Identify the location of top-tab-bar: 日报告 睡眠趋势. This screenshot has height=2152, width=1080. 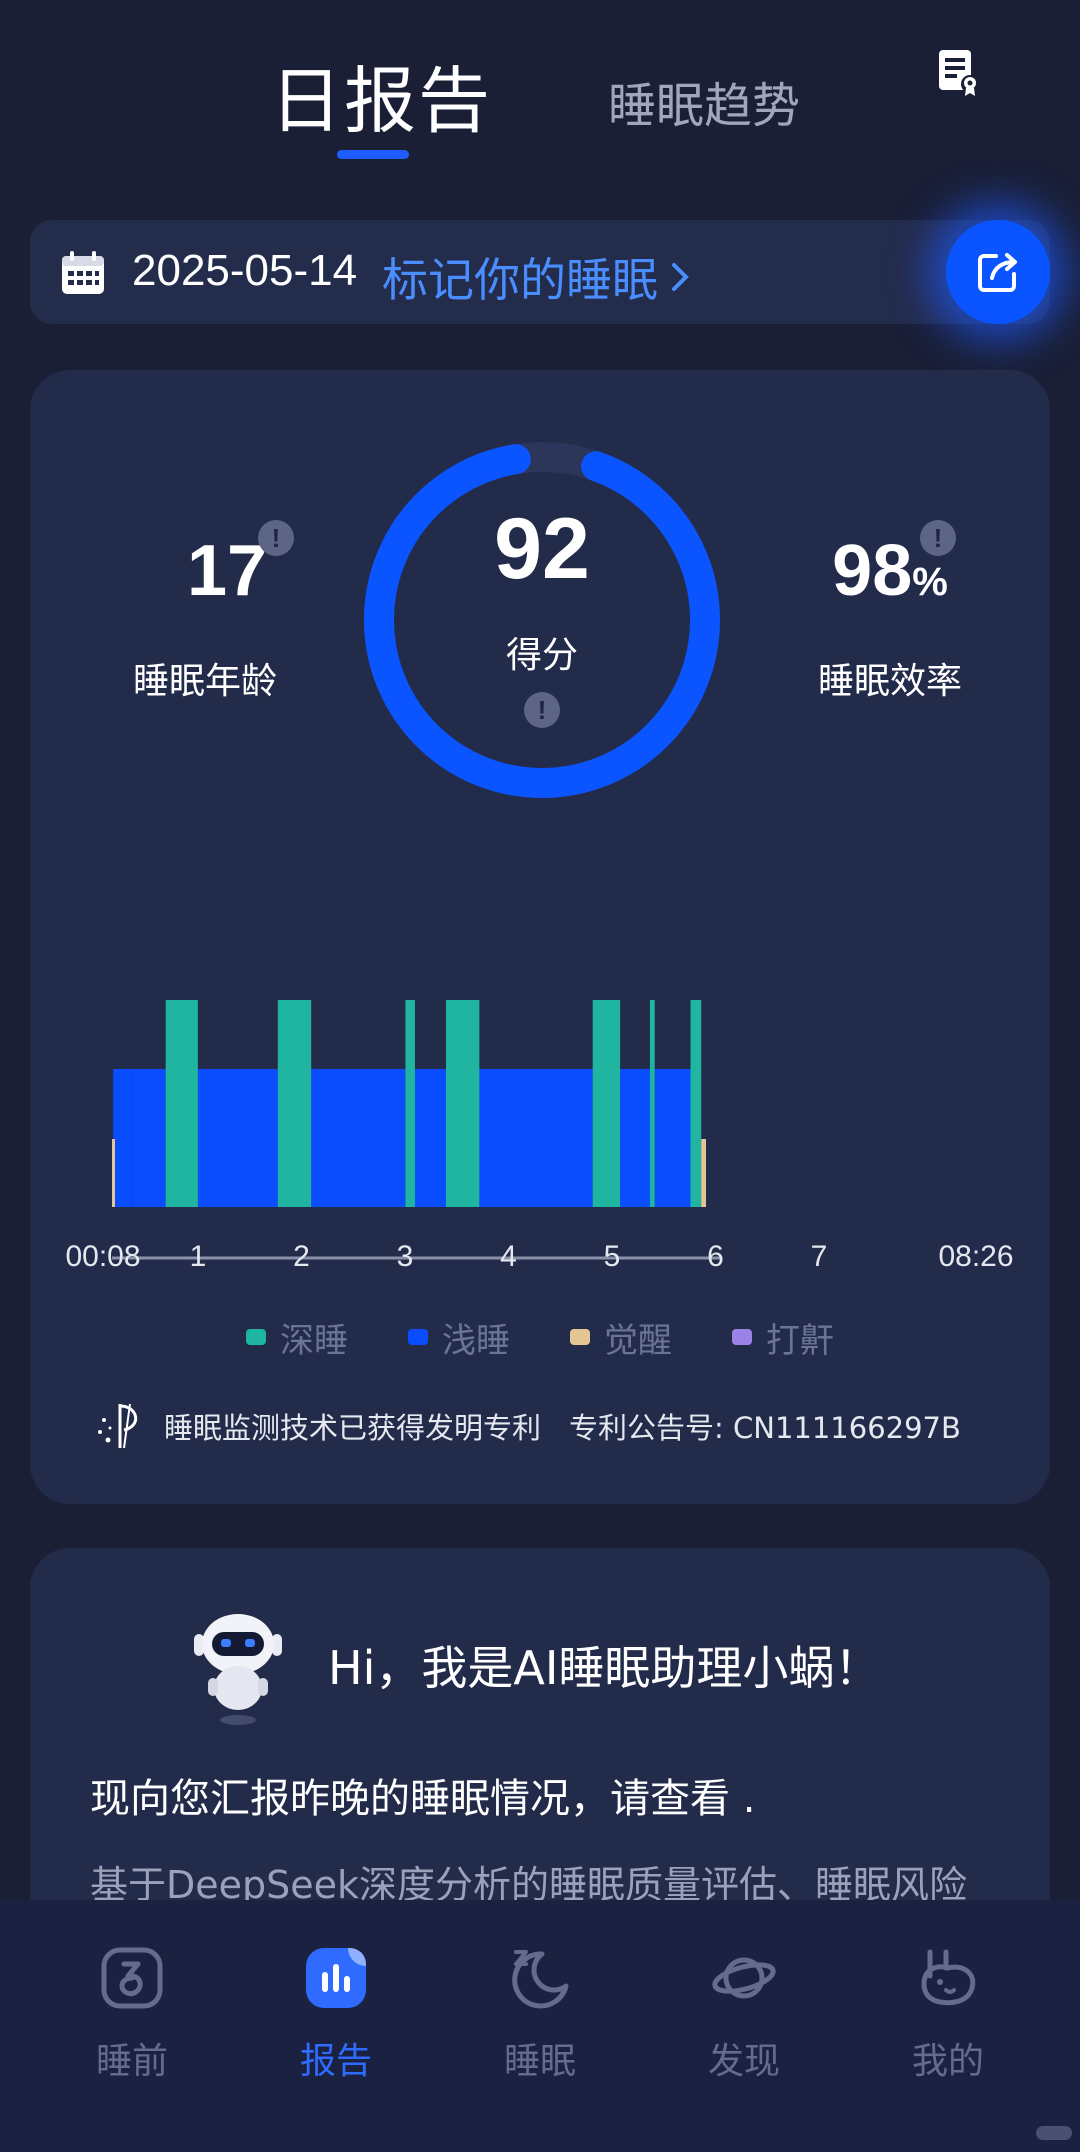
(540, 90).